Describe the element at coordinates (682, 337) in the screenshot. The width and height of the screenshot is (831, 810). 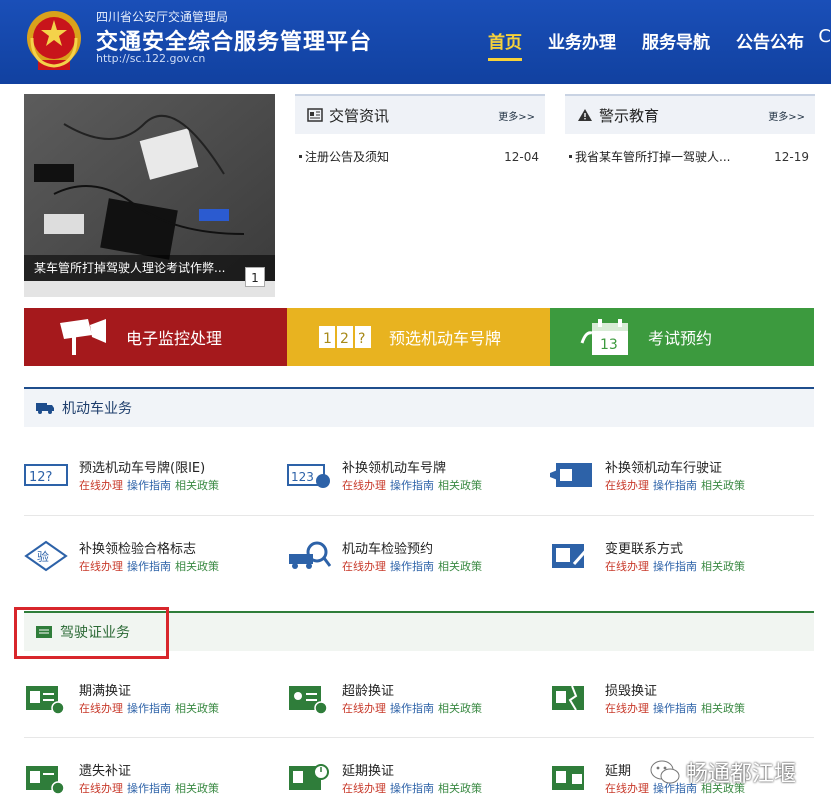
I see `tile-exam-booking: 13 考试预约` at that location.